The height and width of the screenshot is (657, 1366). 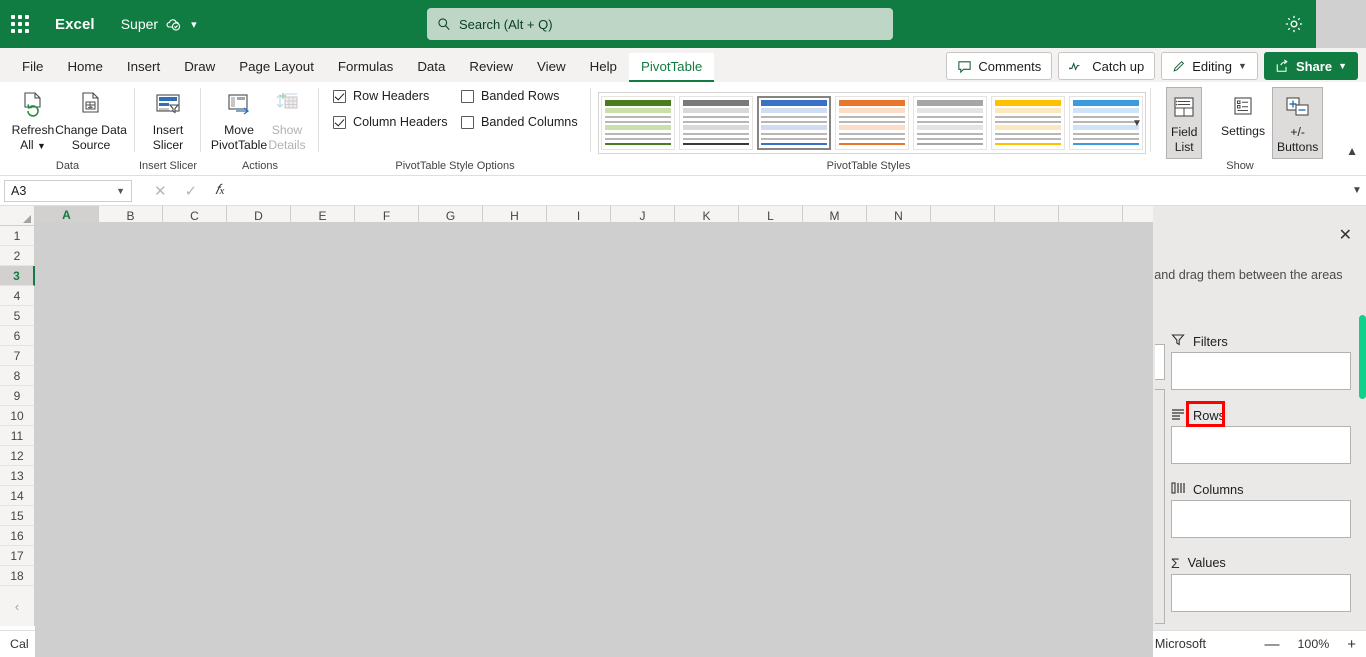 I want to click on change-data-source-label-2: Source, so click(x=91, y=145).